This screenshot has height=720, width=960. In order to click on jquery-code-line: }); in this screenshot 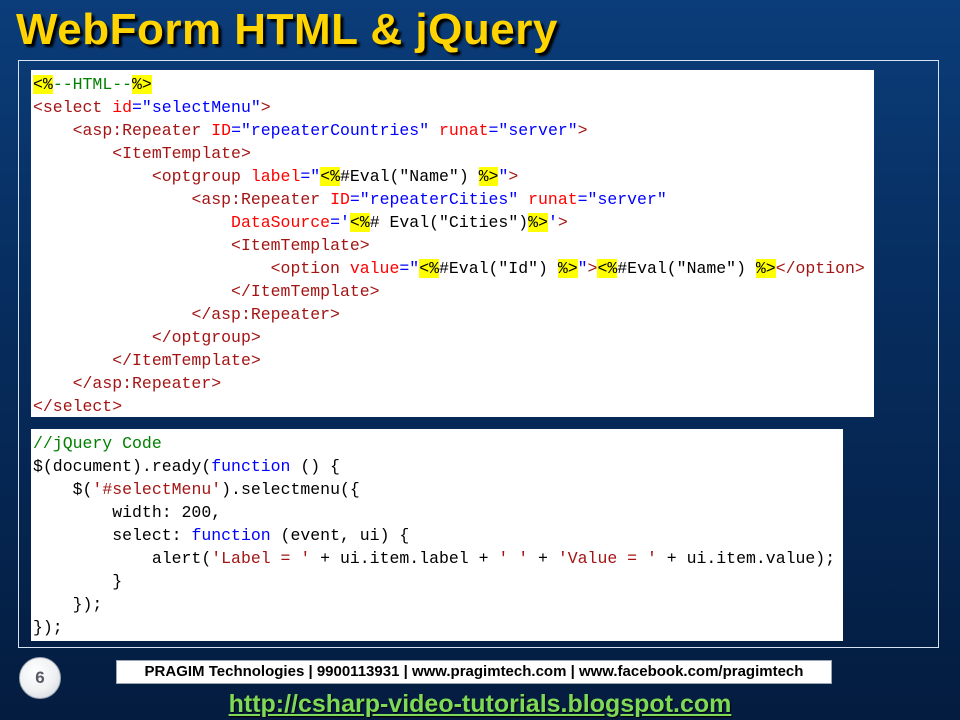, I will do `click(438, 627)`.